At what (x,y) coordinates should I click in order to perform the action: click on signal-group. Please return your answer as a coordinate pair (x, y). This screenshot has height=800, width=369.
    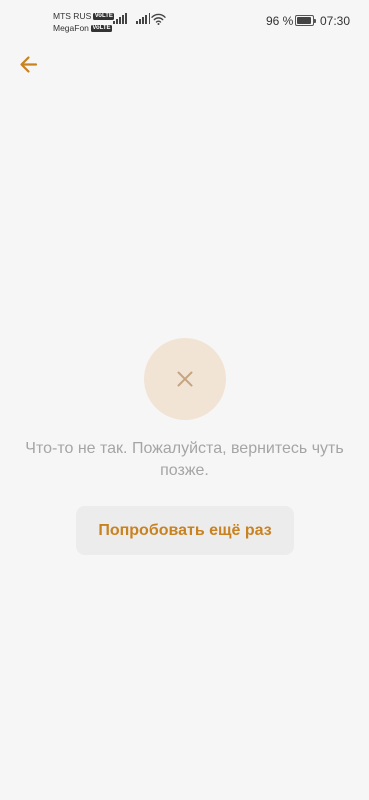
    Looking at the image, I should click on (132, 18).